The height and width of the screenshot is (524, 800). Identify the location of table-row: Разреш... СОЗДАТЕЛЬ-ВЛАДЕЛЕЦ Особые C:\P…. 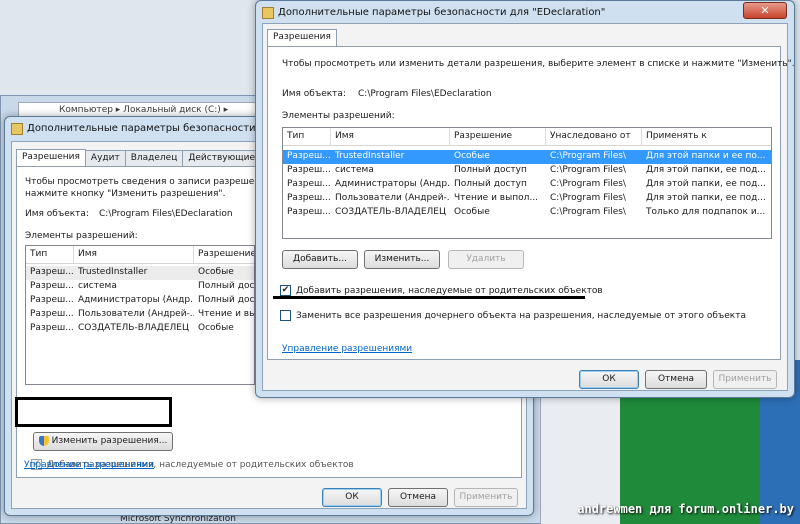
(527, 213).